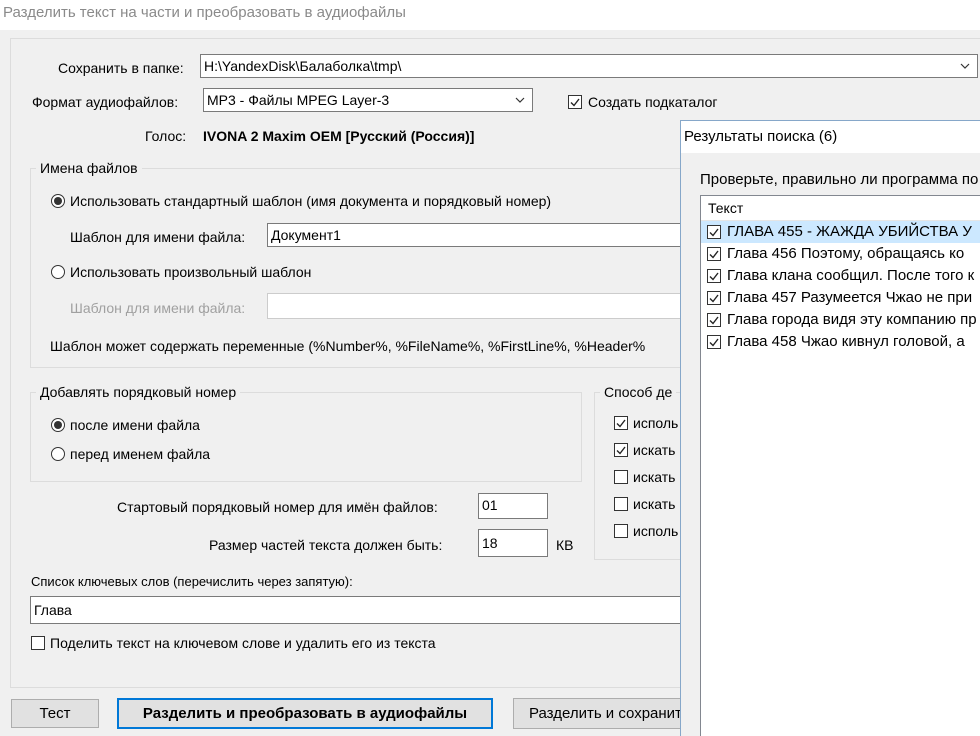  I want to click on result-row: Глава 458 Чжао кивнул головой, а, so click(840, 342).